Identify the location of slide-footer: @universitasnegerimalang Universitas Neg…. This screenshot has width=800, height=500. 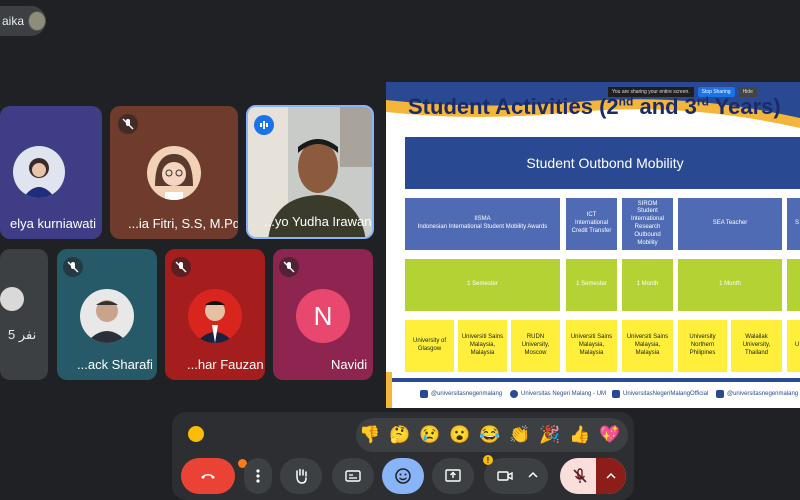
(593, 393).